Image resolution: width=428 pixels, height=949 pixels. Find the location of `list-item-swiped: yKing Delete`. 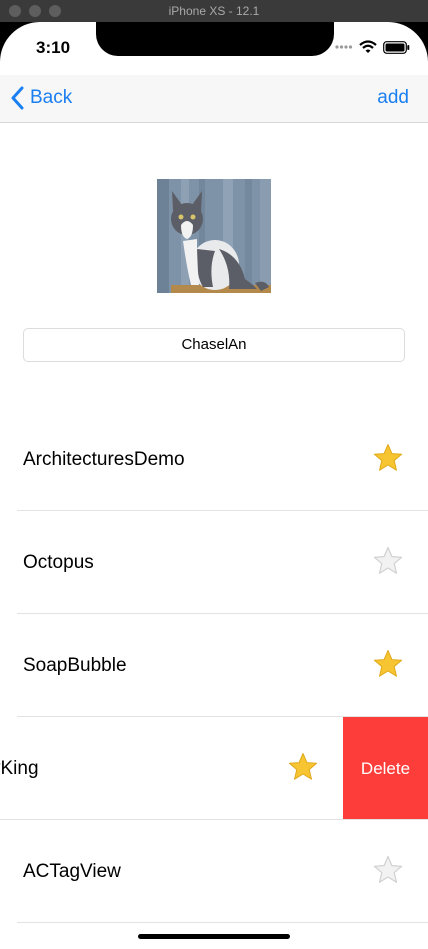

list-item-swiped: yKing Delete is located at coordinates (214, 768).